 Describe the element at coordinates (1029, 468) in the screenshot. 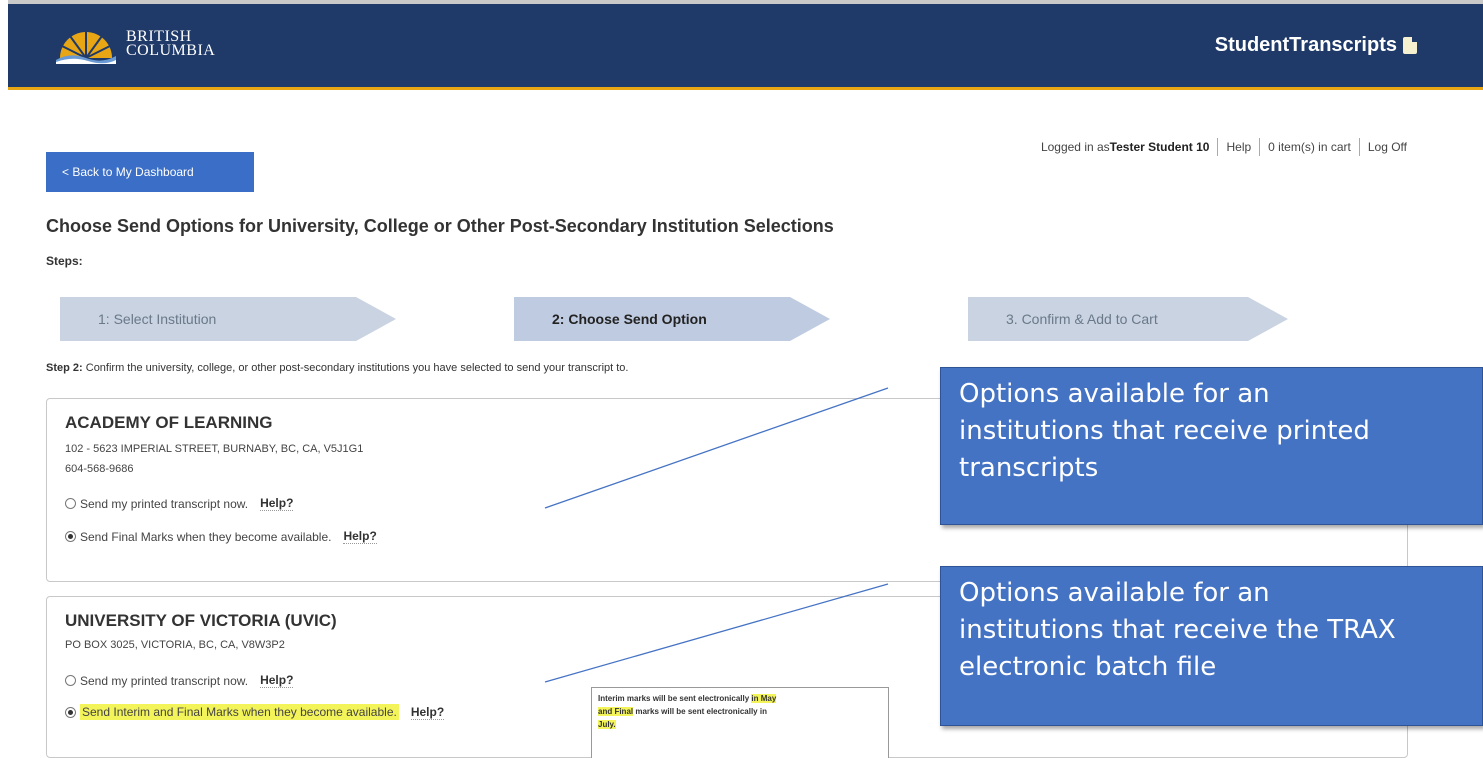

I see `callout-line: transcripts` at that location.